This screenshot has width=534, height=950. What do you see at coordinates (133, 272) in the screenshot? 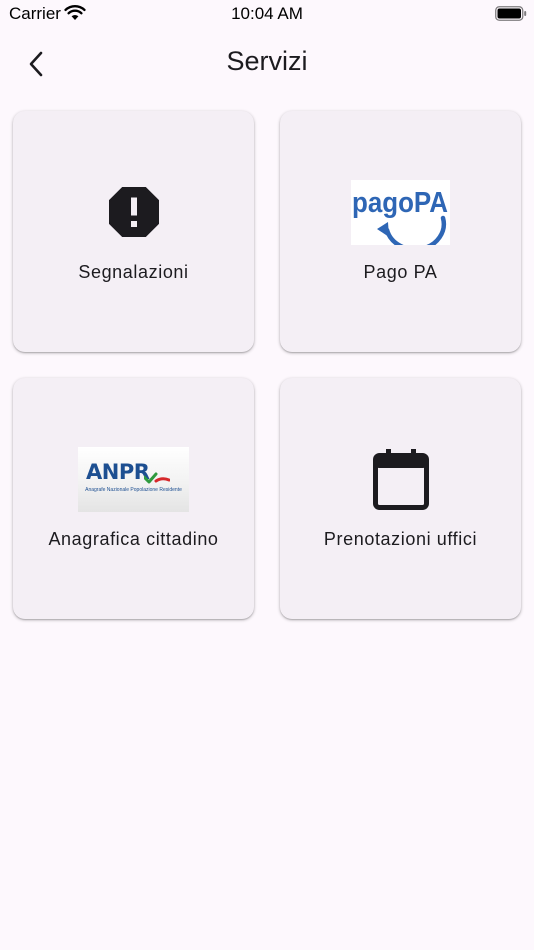
I see `service-label: Segnalazioni` at bounding box center [133, 272].